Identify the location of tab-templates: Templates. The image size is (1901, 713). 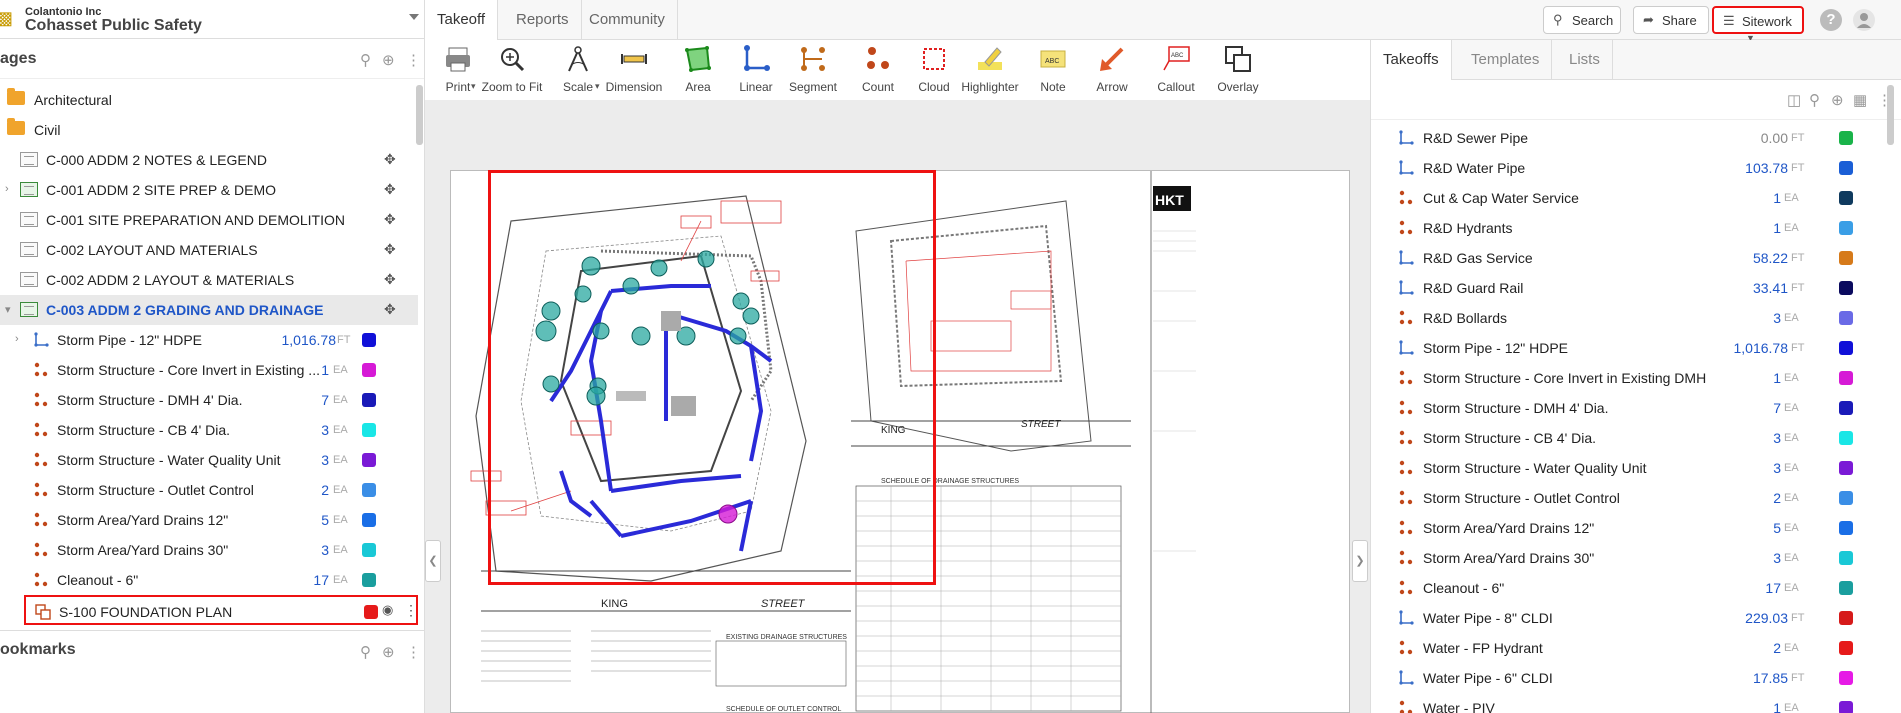
(1506, 60).